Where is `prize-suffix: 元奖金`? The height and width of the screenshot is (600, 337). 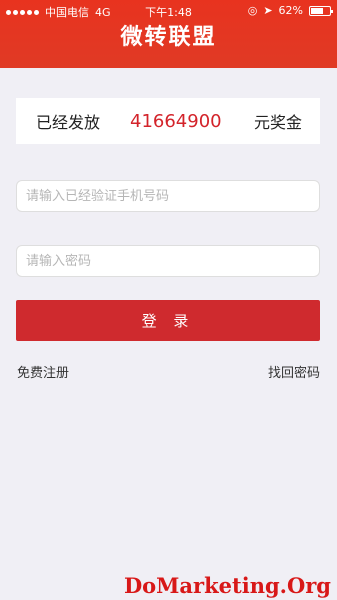
prize-suffix: 元奖金 is located at coordinates (277, 122).